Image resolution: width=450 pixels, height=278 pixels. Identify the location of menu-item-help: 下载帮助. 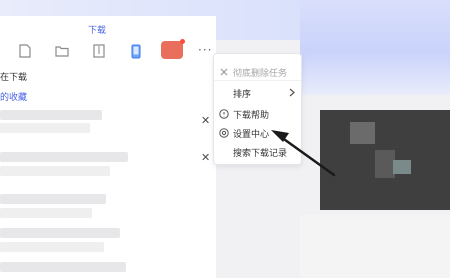
(257, 114).